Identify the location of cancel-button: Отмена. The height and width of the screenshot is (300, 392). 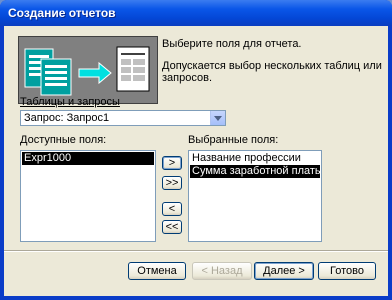
(157, 271).